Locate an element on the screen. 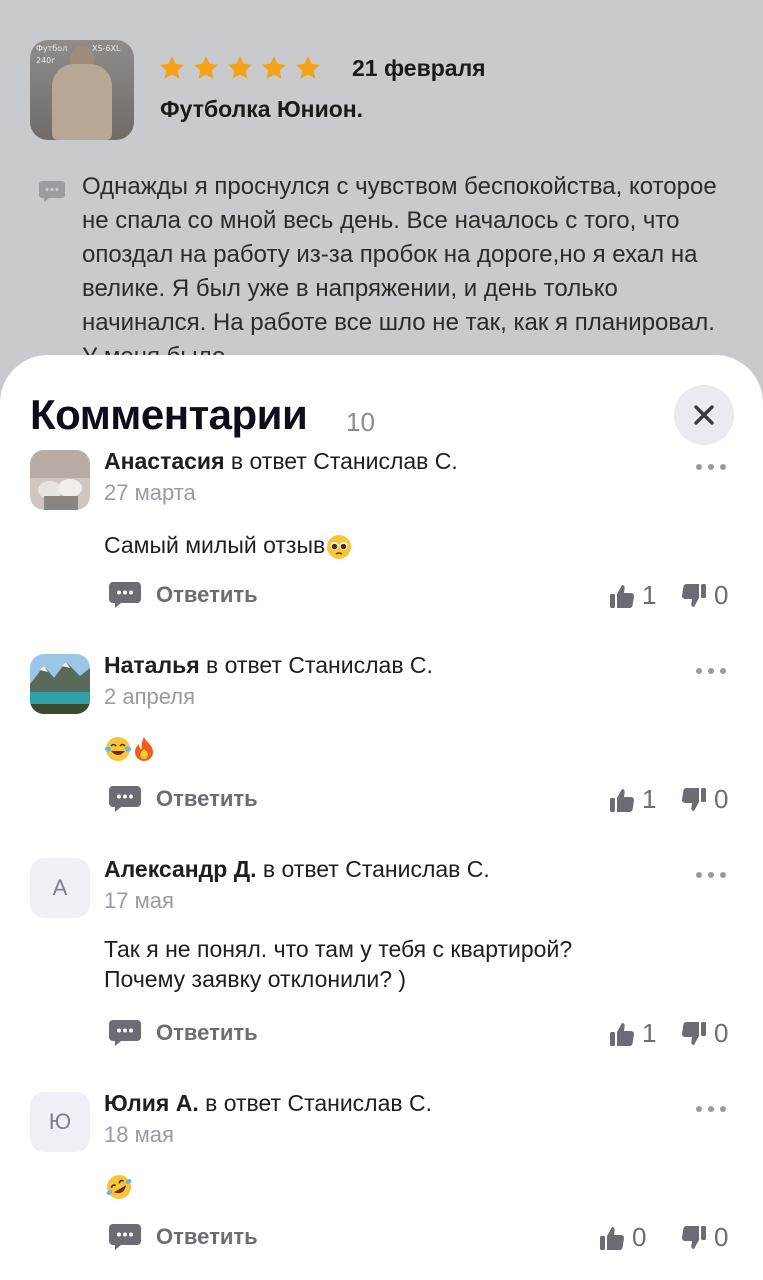 The width and height of the screenshot is (763, 1280). thumb-tag: 240г is located at coordinates (46, 60).